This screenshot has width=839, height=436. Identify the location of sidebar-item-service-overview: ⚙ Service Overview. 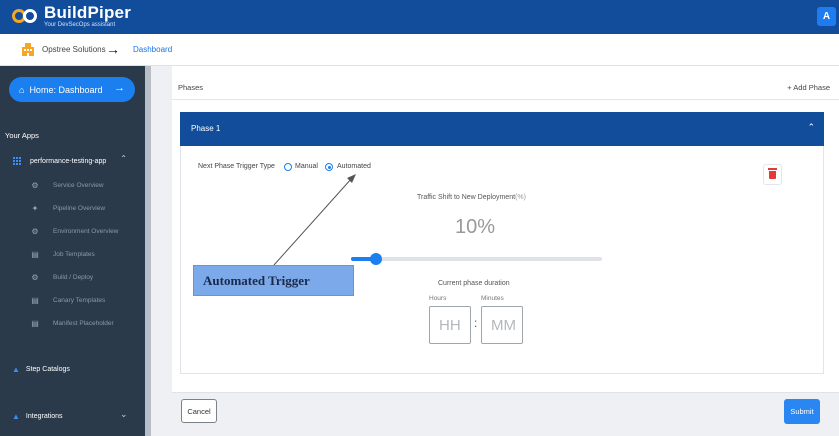
(67, 185).